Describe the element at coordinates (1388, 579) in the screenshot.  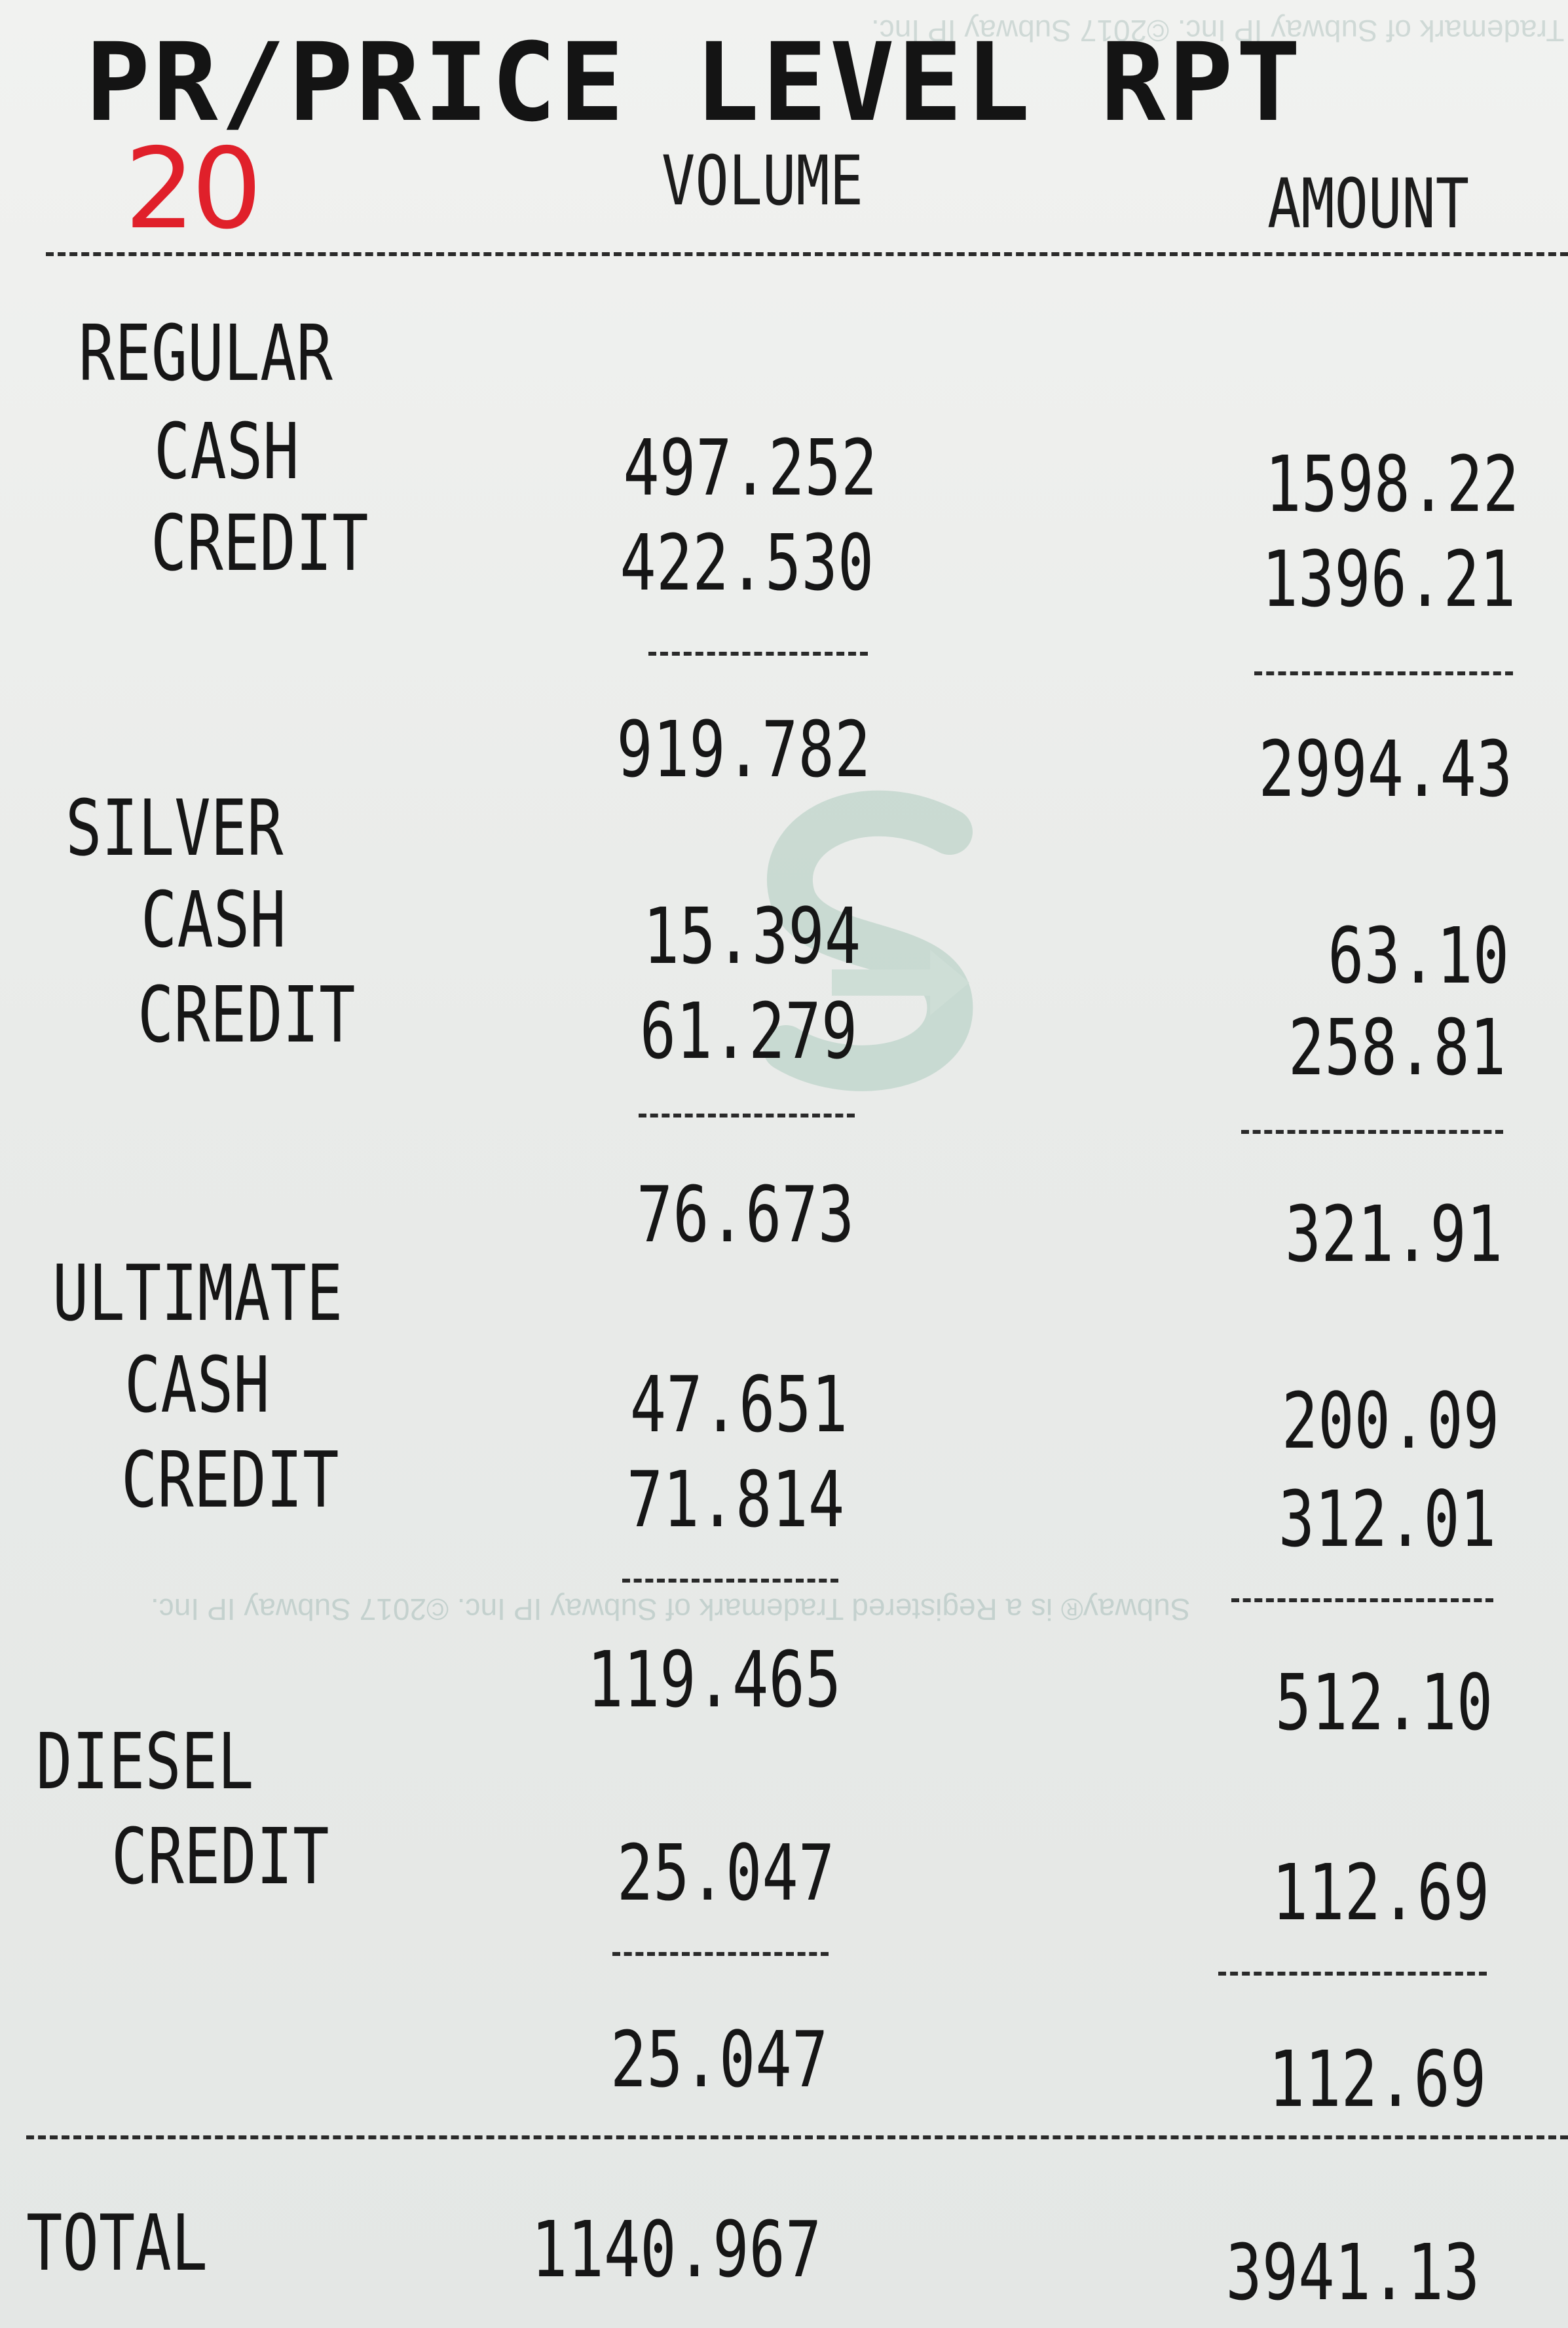
I see `row-amount: 1396.21` at that location.